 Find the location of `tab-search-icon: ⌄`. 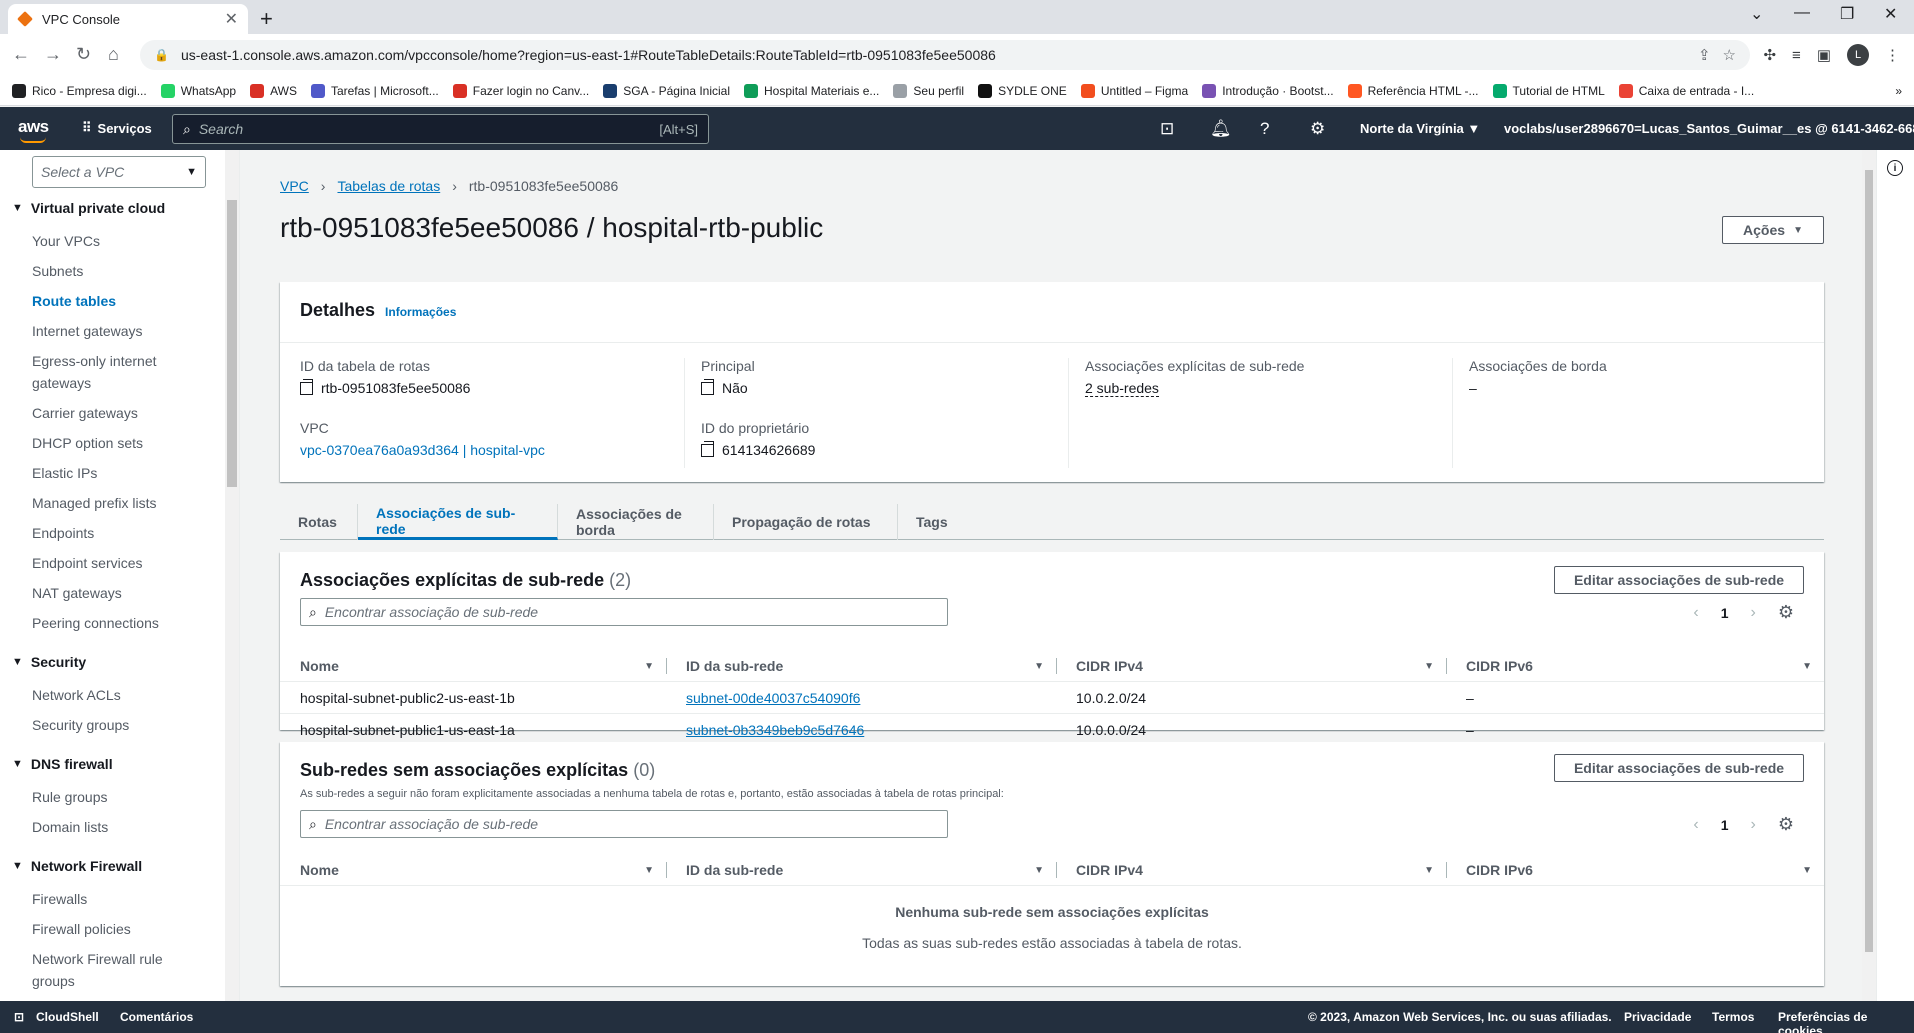

tab-search-icon: ⌄ is located at coordinates (1756, 14).